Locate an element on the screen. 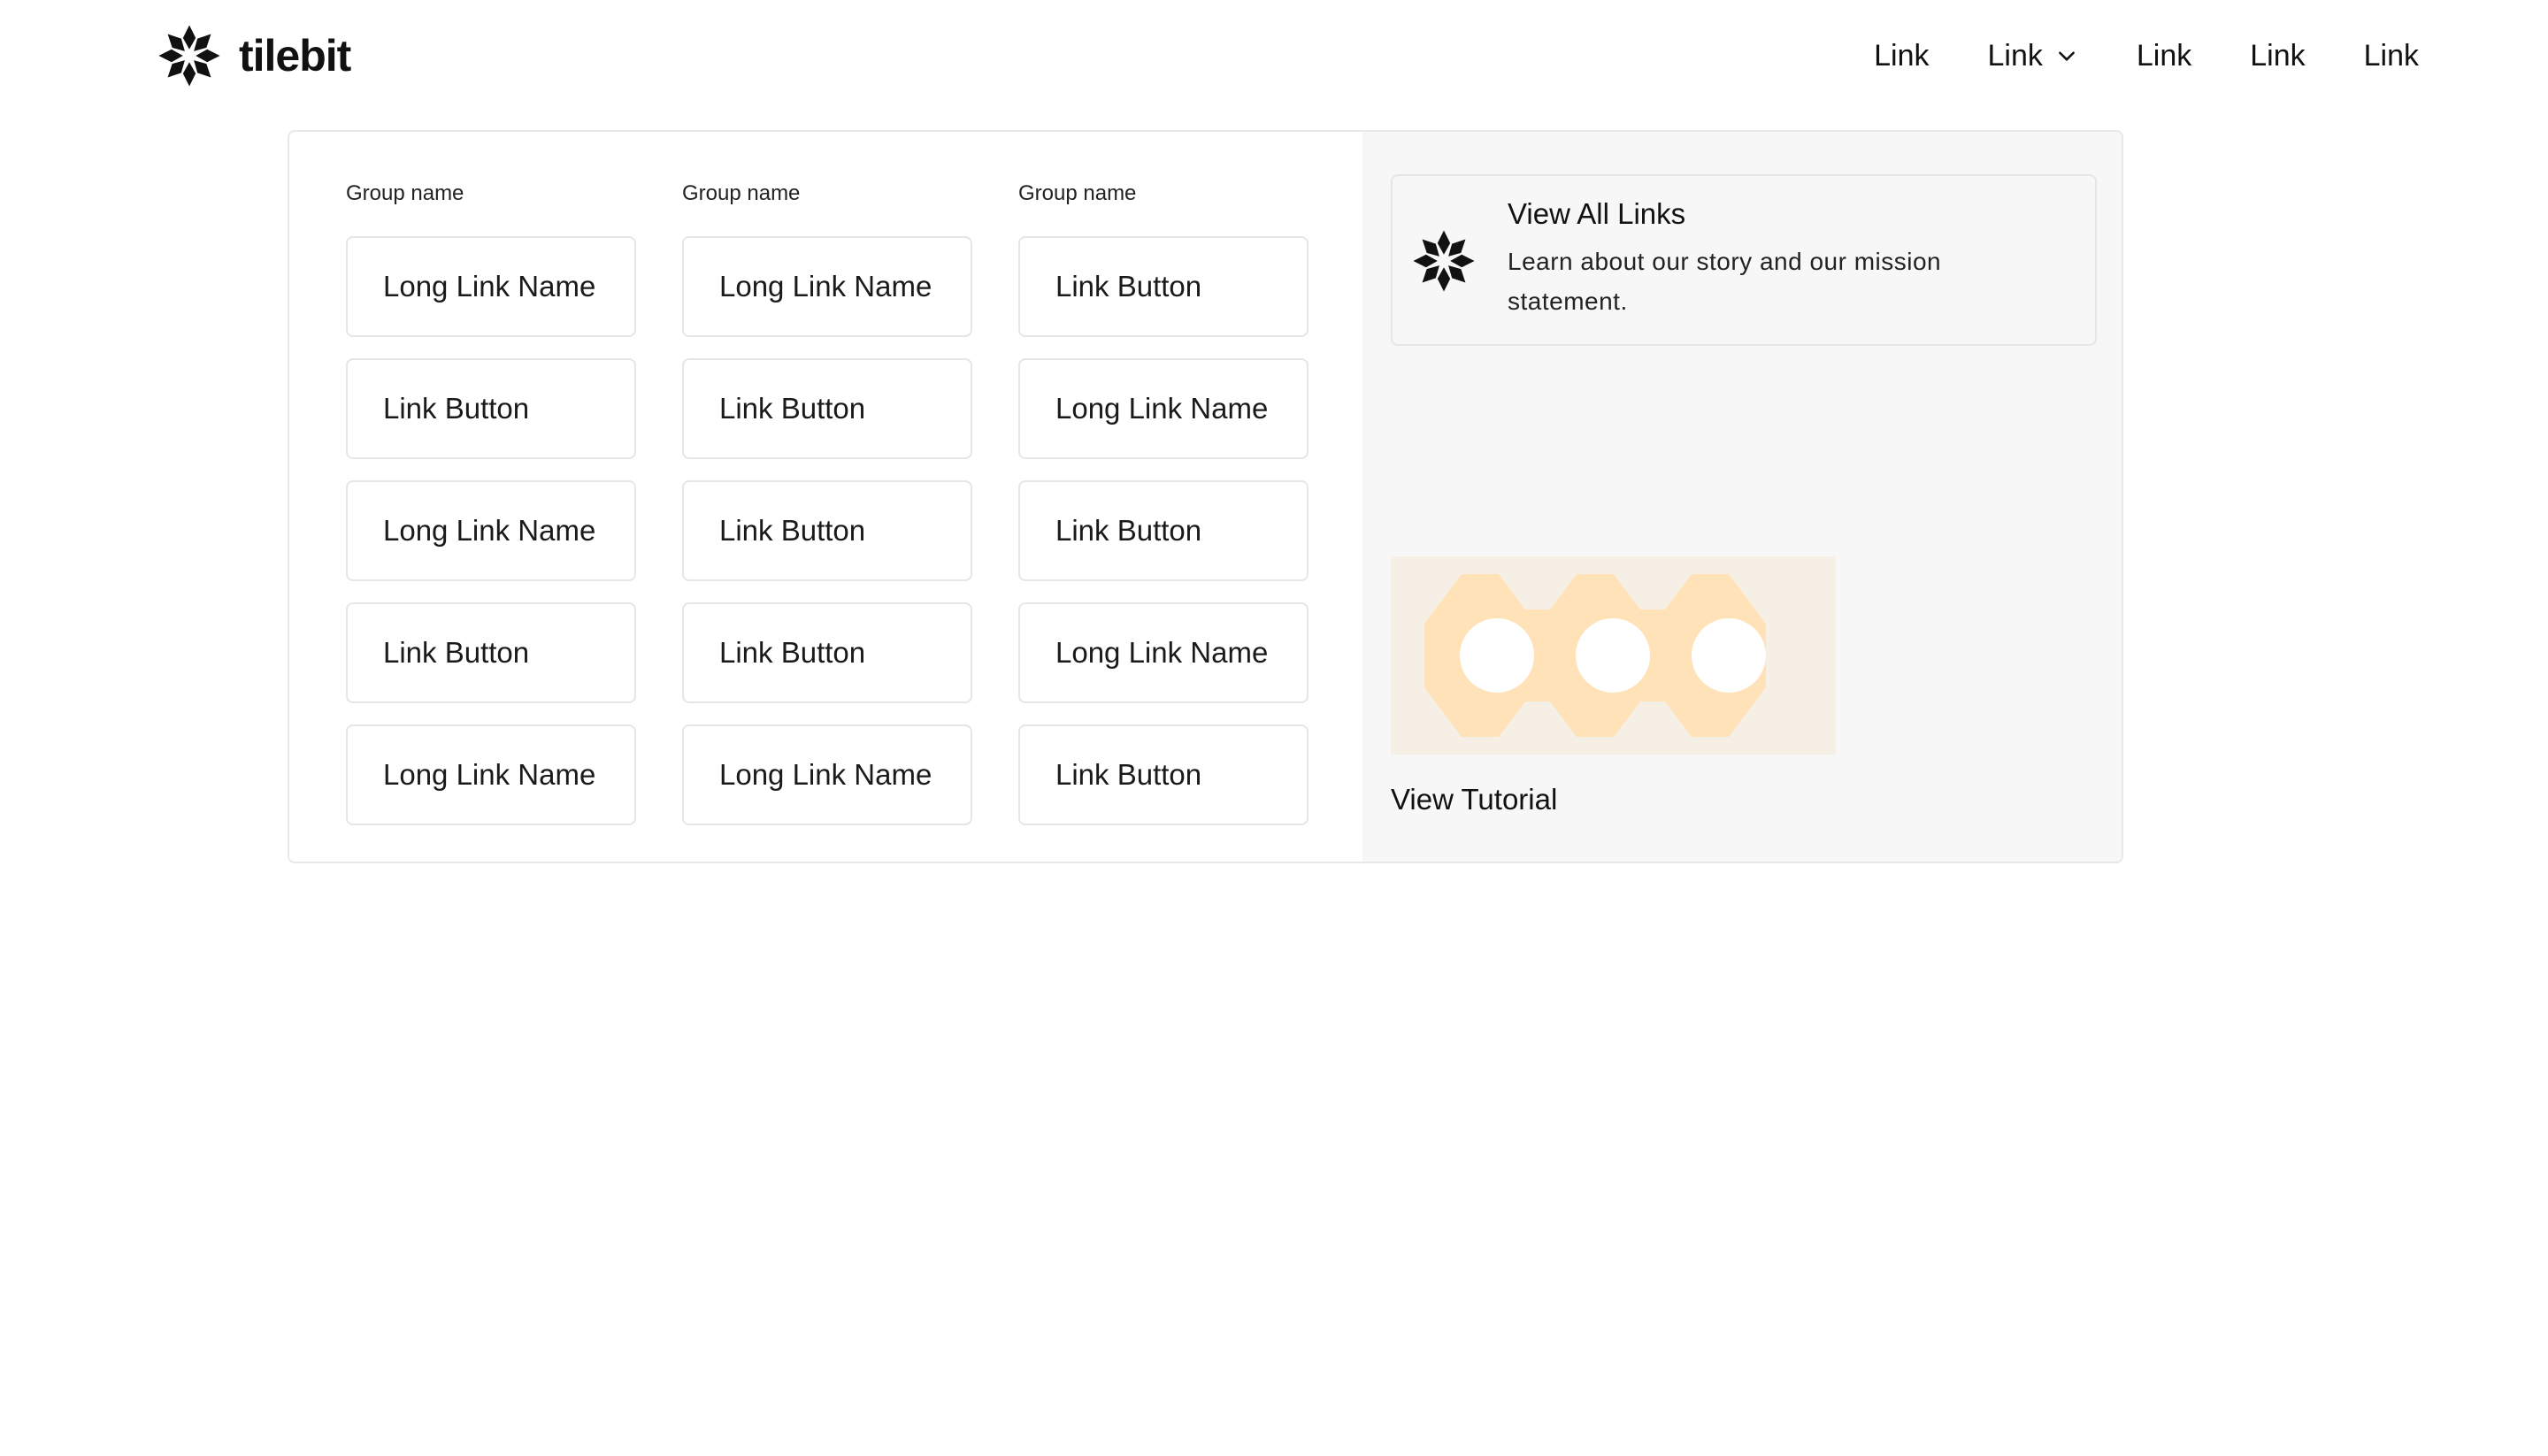 This screenshot has width=2548, height=1456. brand-name: tilebit is located at coordinates (295, 55).